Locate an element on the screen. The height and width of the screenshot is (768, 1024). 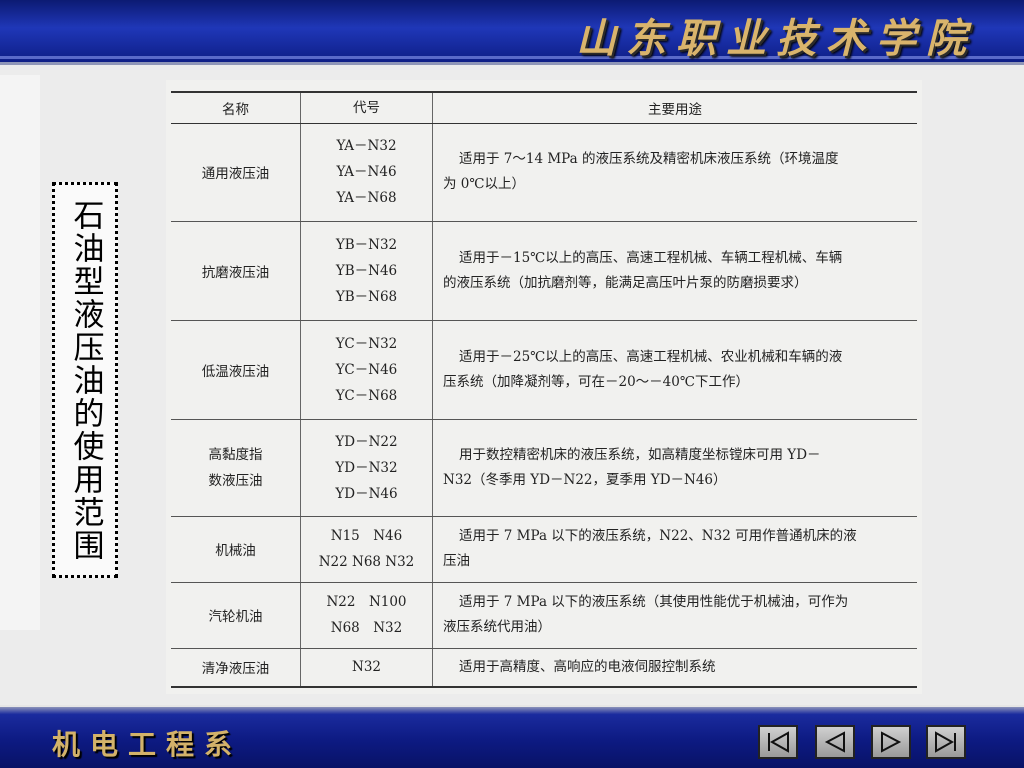
oil-name: 清净液压油 is located at coordinates (235, 669).